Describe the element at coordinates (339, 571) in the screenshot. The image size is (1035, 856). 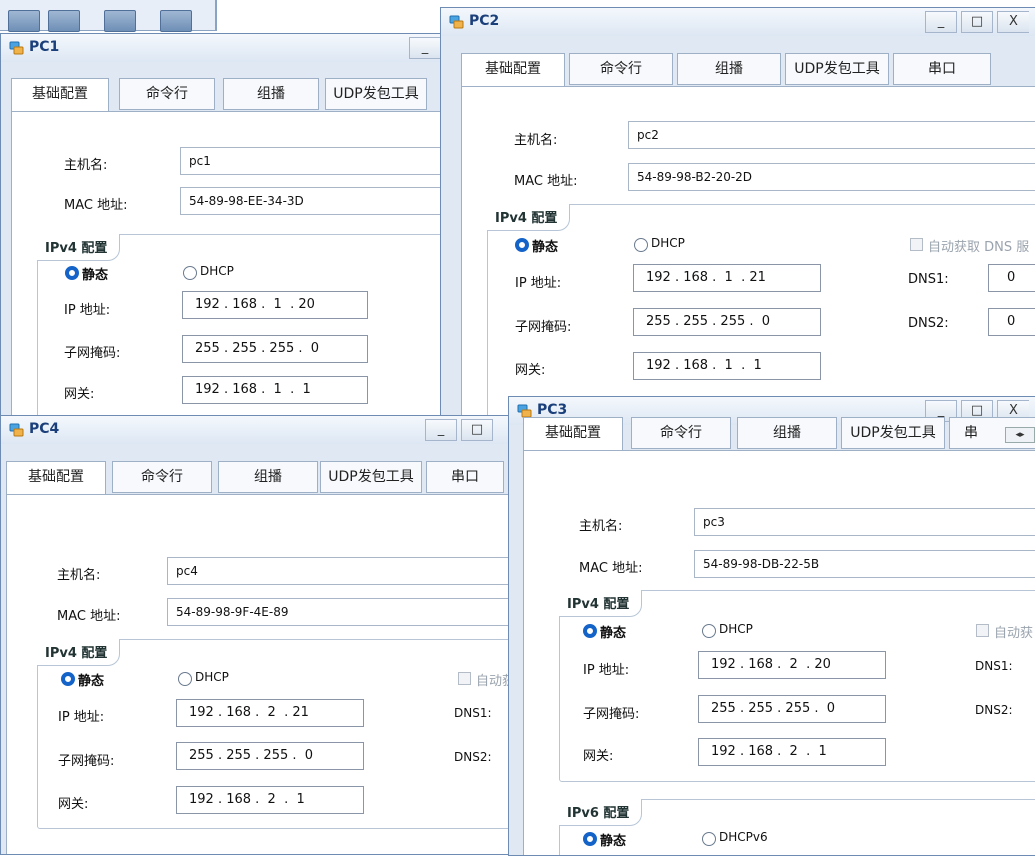
I see `hostname-input: pc4` at that location.